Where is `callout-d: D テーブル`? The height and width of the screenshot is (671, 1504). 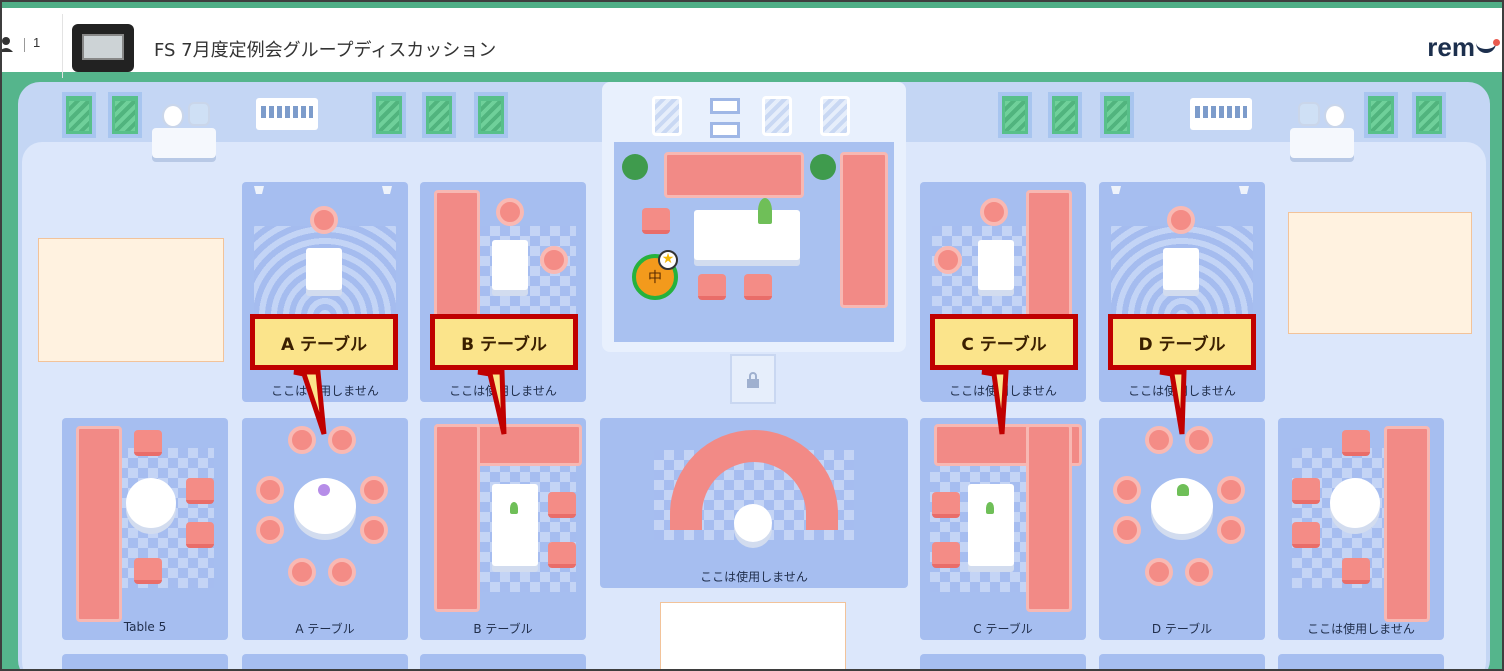 callout-d: D テーブル is located at coordinates (1182, 342).